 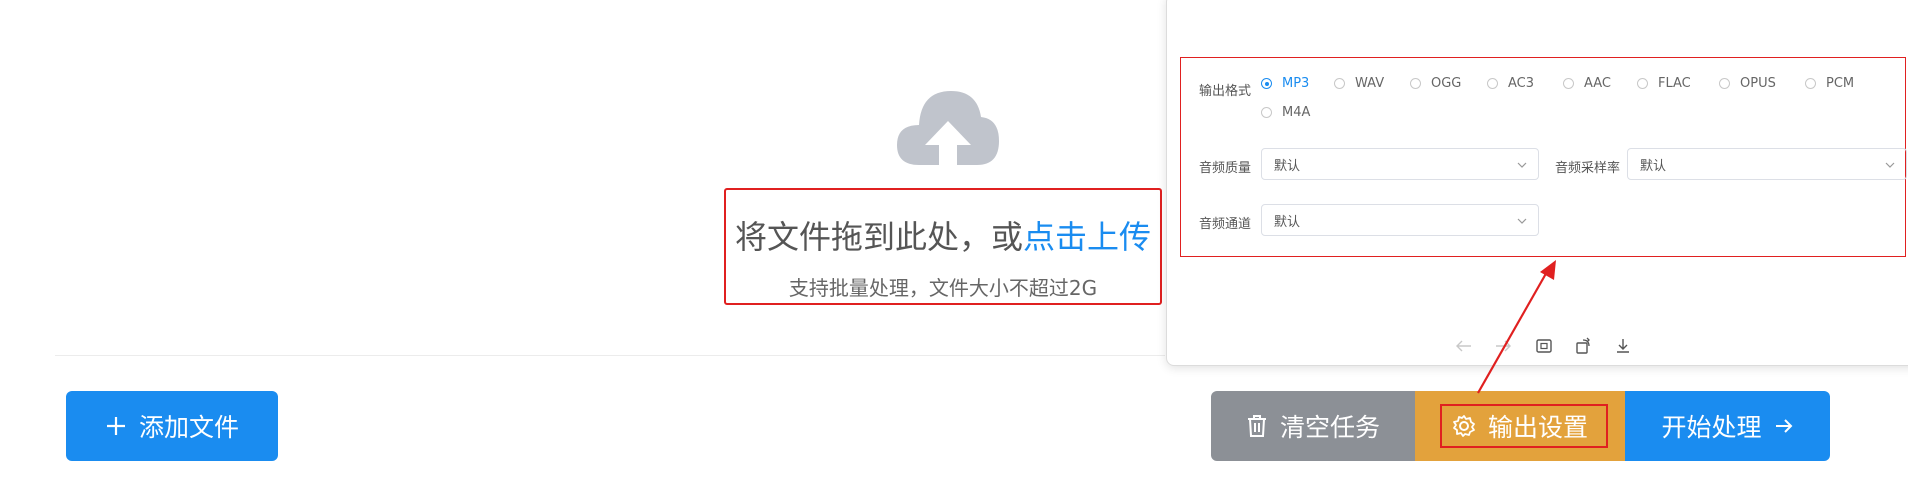 What do you see at coordinates (1583, 346) in the screenshot?
I see `rotate-icon` at bounding box center [1583, 346].